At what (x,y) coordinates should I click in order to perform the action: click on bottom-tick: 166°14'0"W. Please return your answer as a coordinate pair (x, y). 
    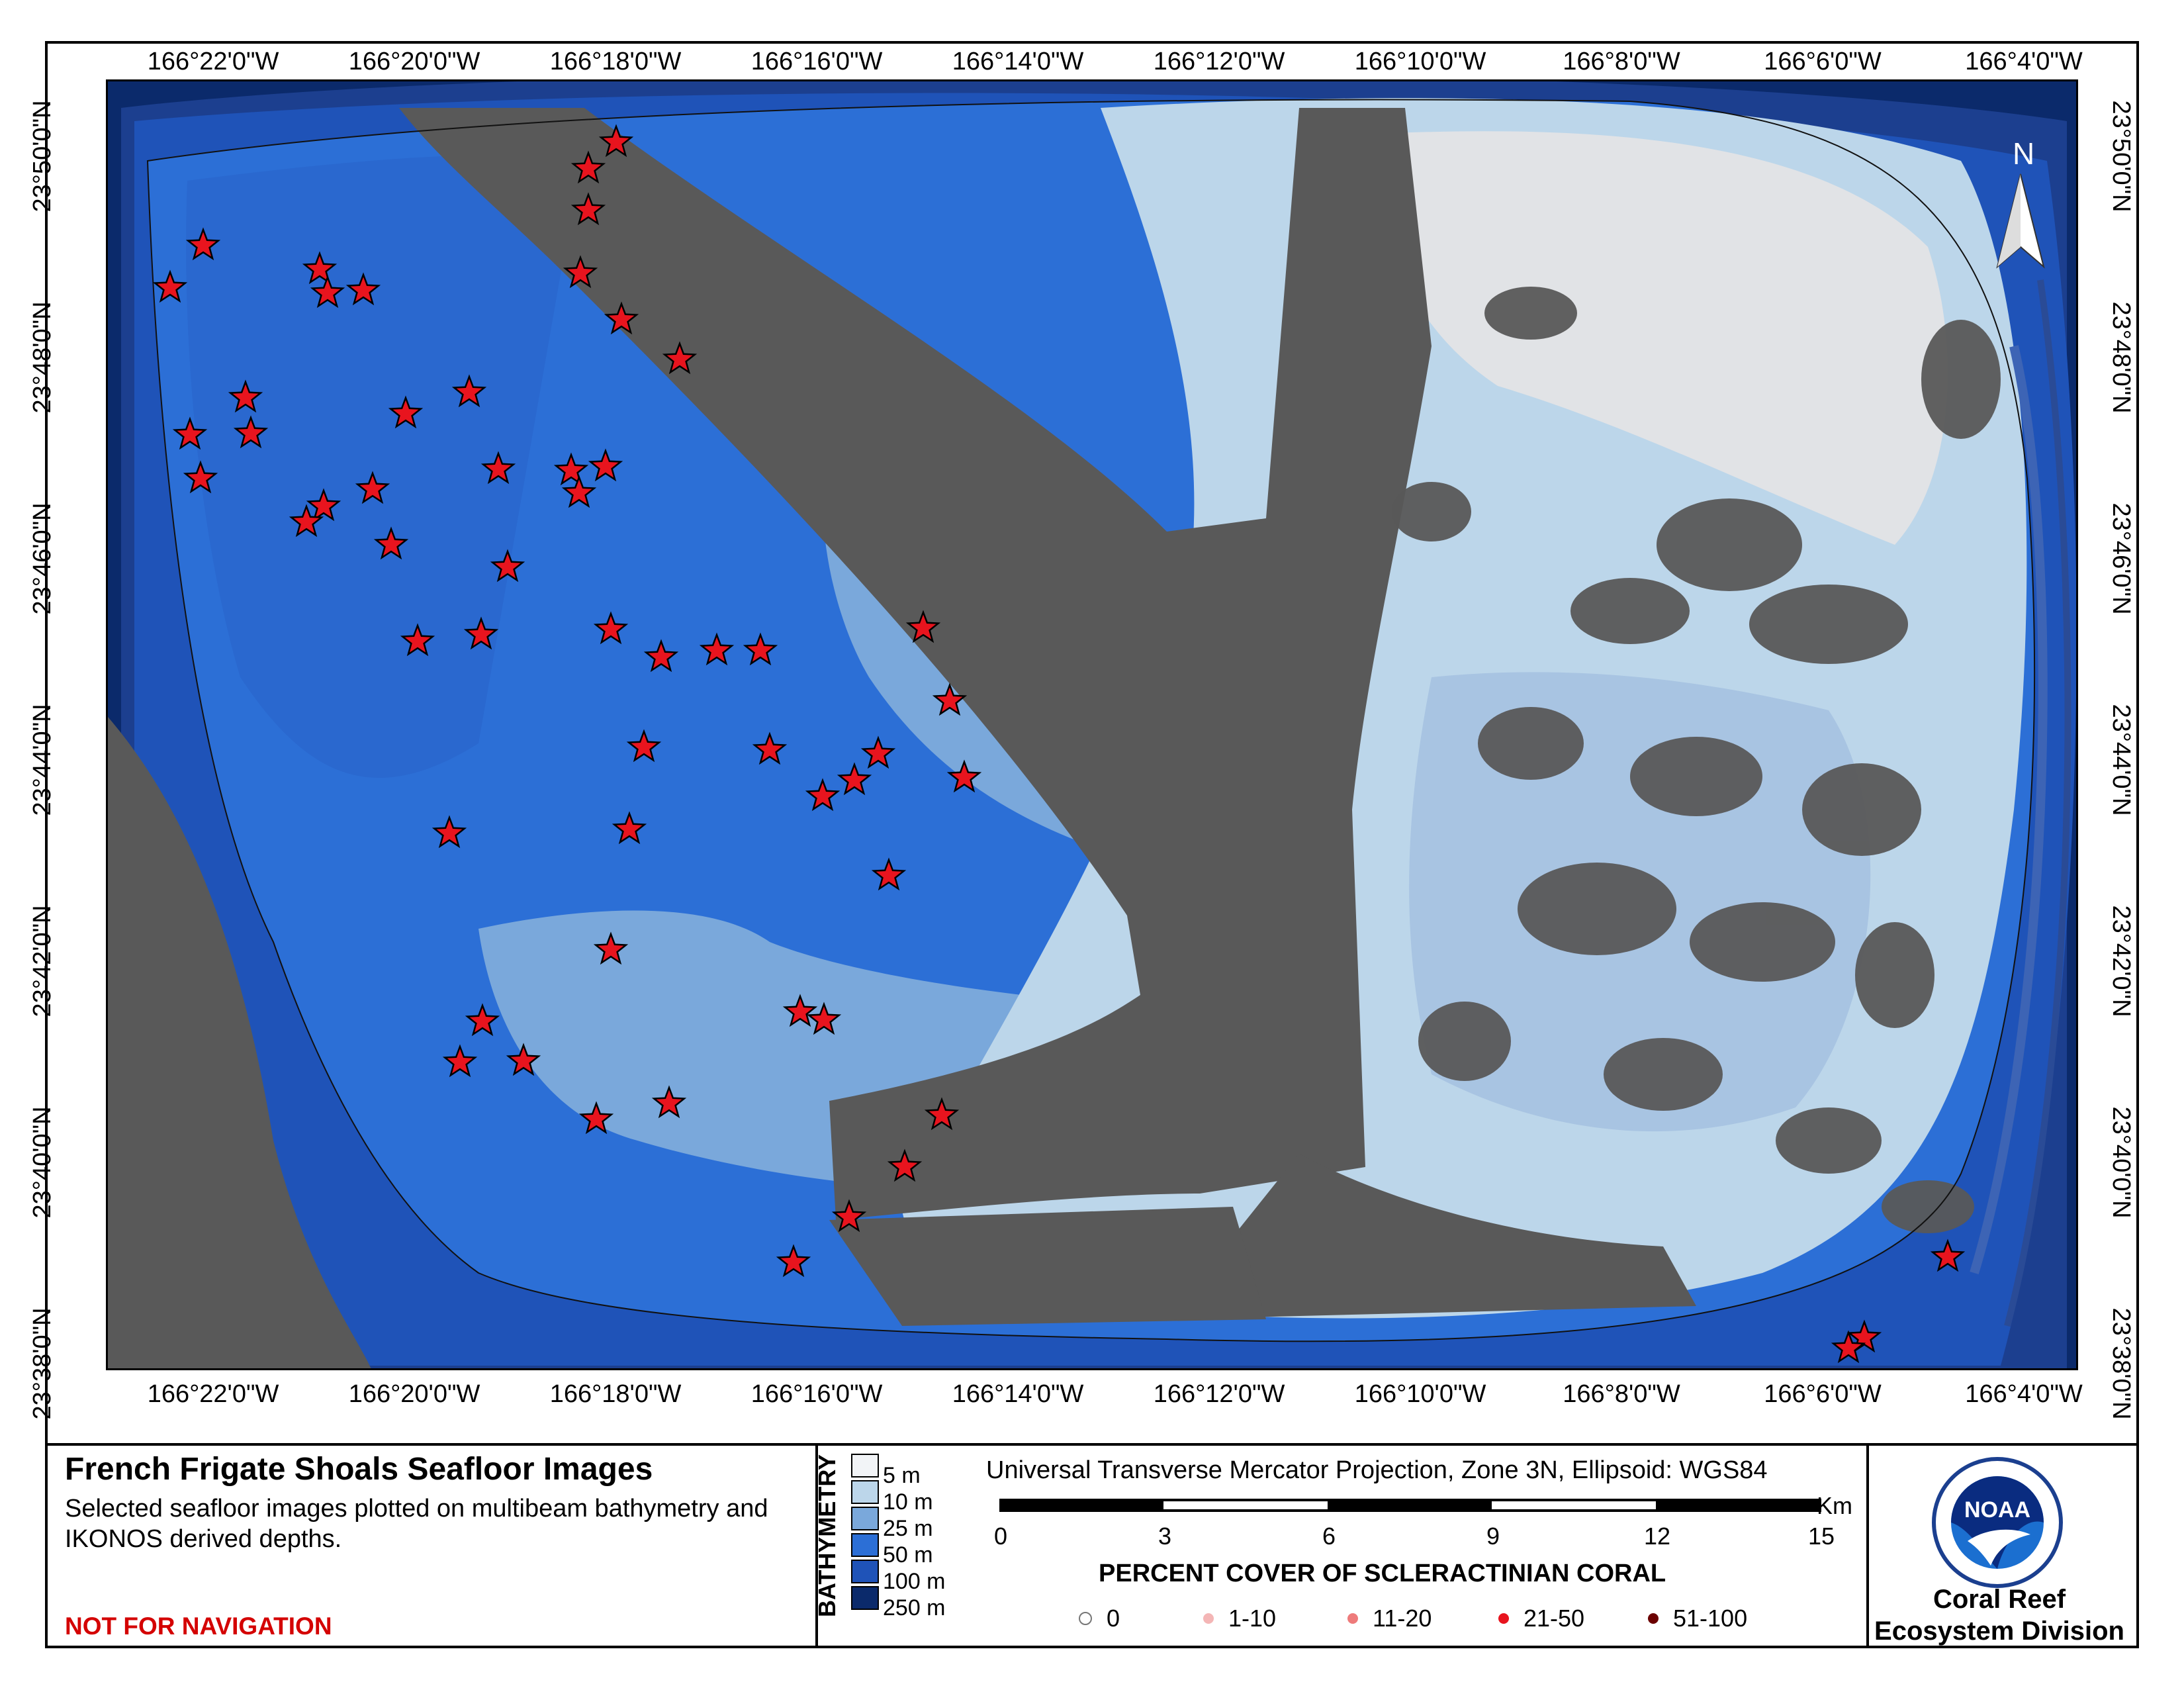
    Looking at the image, I should click on (1018, 1394).